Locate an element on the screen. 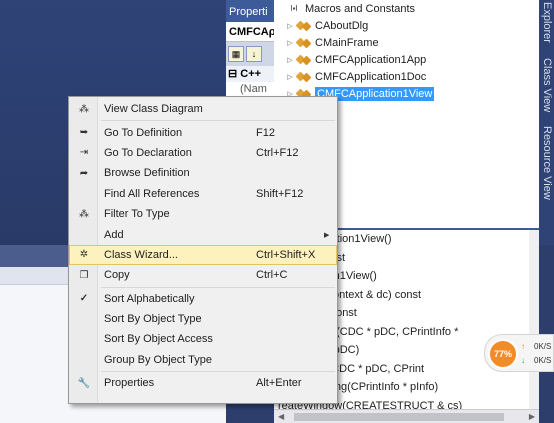 The height and width of the screenshot is (423, 554). menu-item-sort-by-object-access: Sort By Object Access is located at coordinates (203, 339).